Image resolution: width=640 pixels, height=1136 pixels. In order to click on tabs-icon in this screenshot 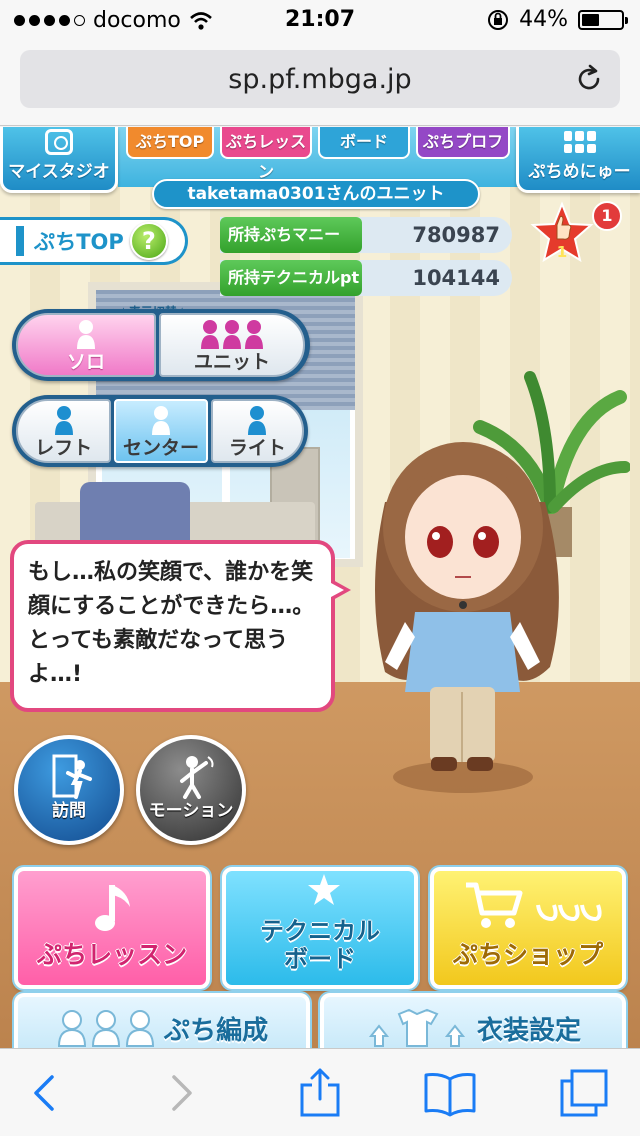, I will do `click(584, 1093)`.